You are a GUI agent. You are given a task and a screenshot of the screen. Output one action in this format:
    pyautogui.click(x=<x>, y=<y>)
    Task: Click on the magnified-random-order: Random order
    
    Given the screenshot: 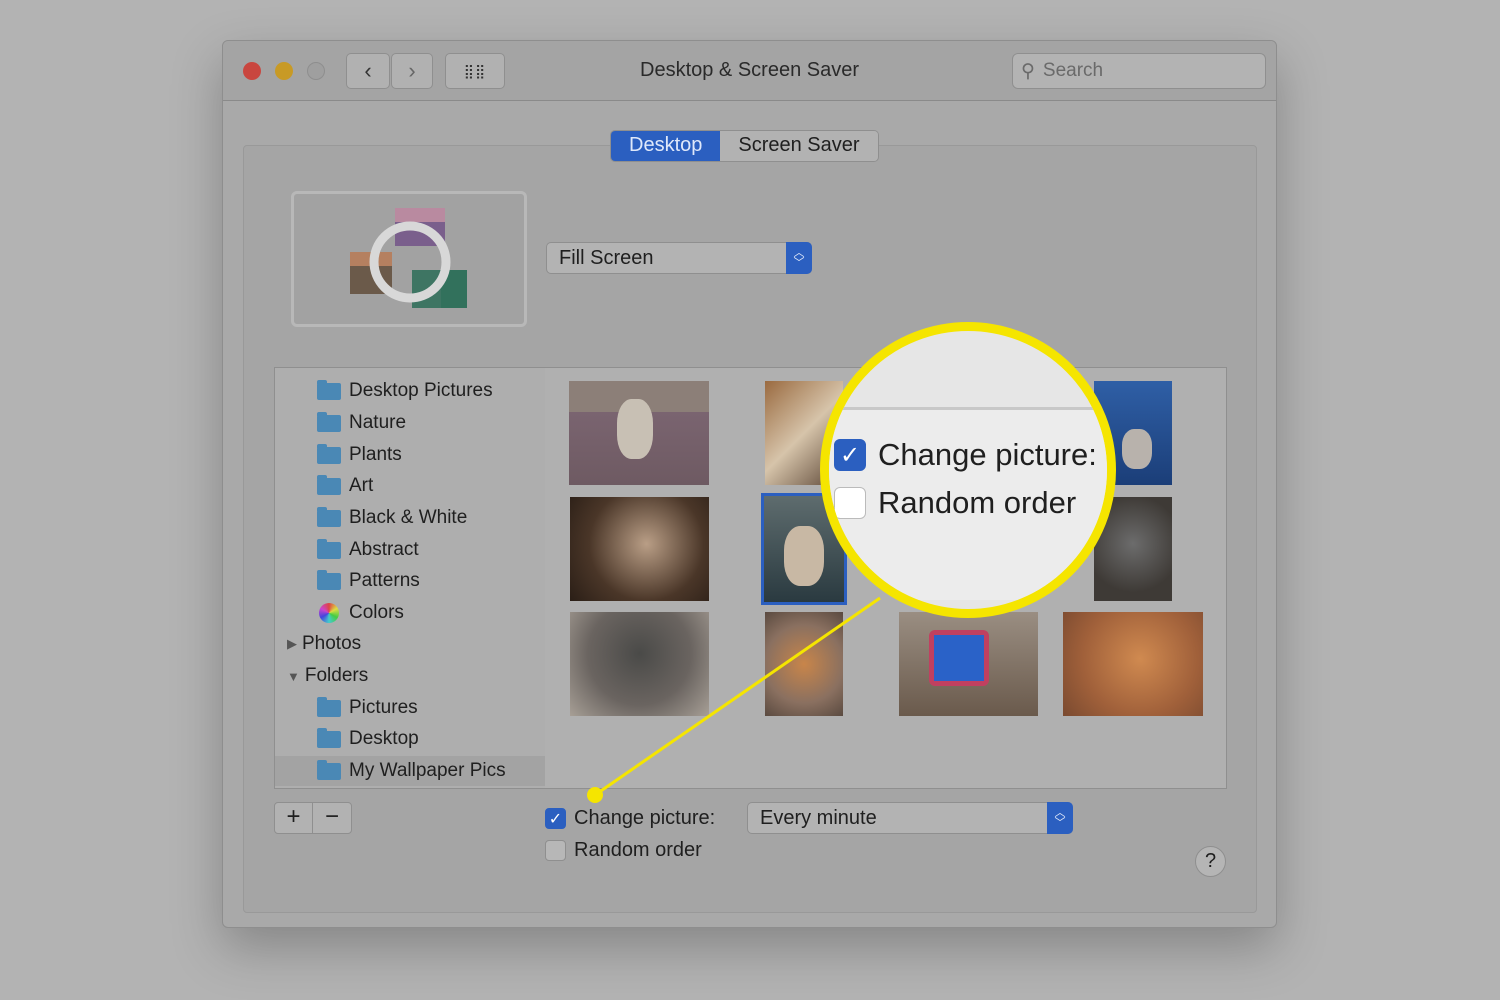 What is the action you would take?
    pyautogui.click(x=955, y=503)
    